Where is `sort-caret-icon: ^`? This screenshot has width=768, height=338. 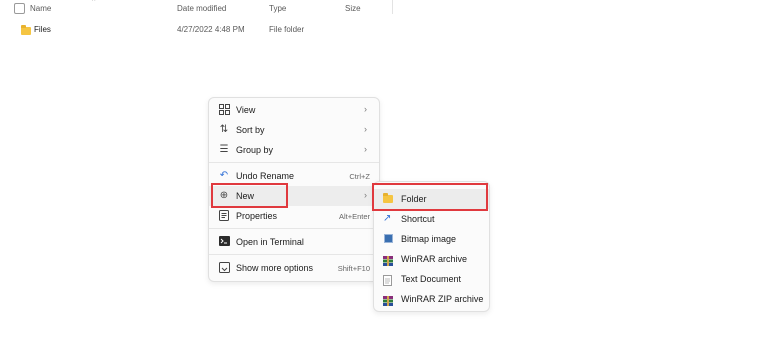
sort-caret-icon: ^ is located at coordinates (94, 2).